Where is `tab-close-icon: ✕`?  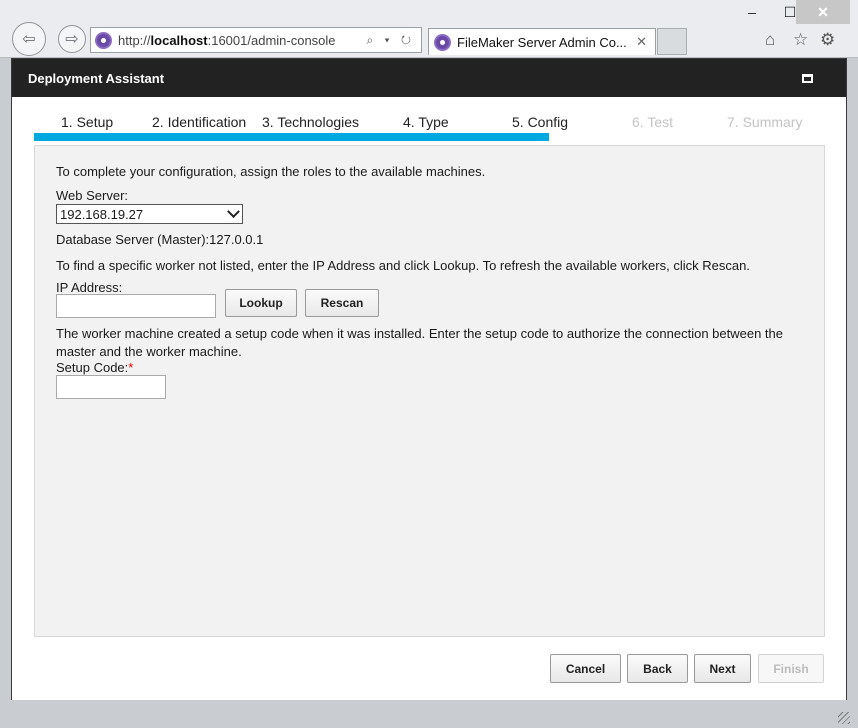
tab-close-icon: ✕ is located at coordinates (641, 42).